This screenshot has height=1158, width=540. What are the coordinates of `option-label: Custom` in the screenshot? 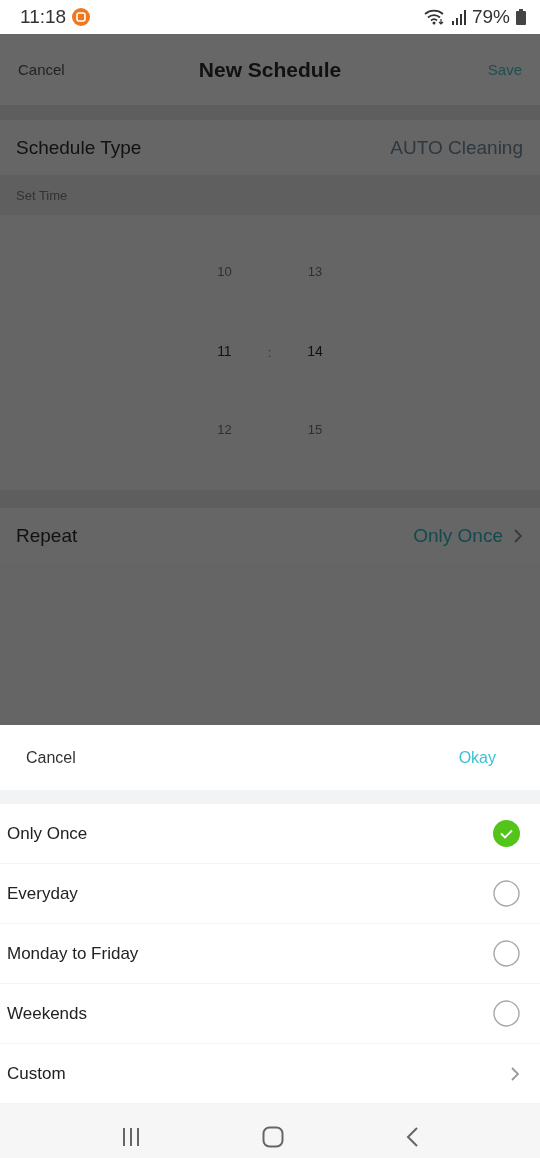 It's located at (253, 1073).